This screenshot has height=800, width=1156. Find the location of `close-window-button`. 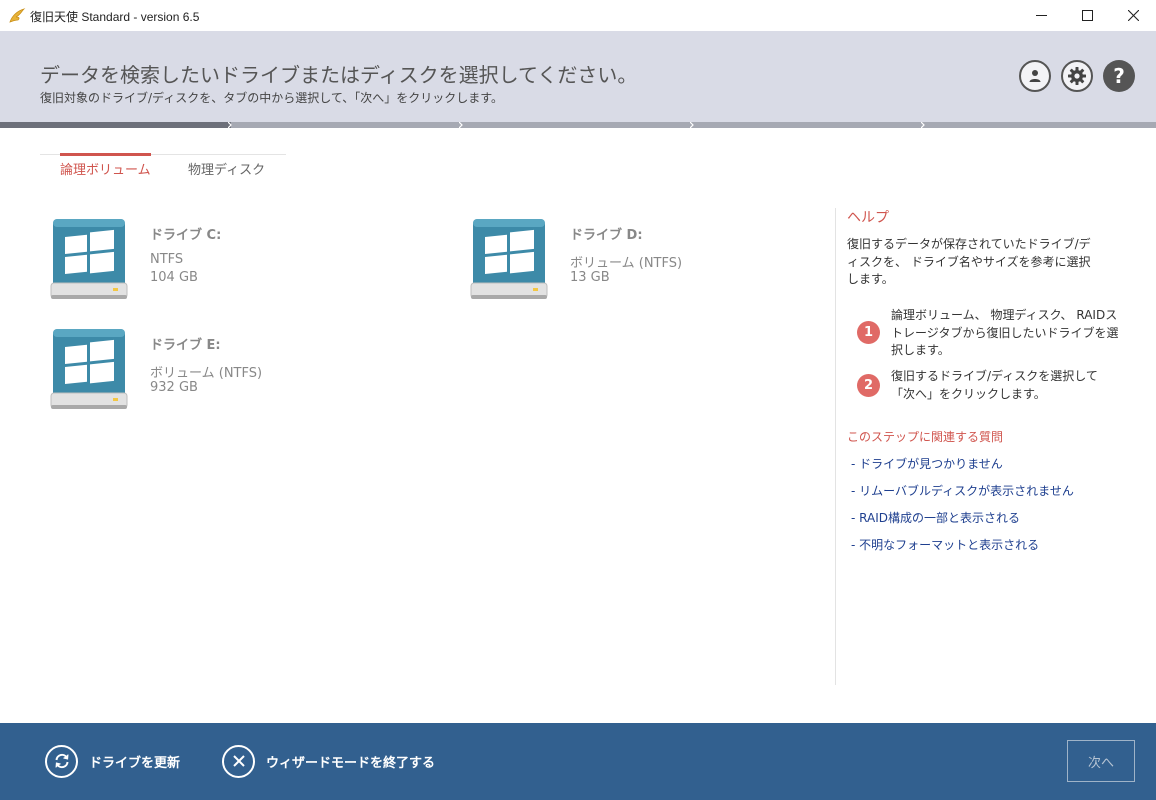

close-window-button is located at coordinates (1133, 15).